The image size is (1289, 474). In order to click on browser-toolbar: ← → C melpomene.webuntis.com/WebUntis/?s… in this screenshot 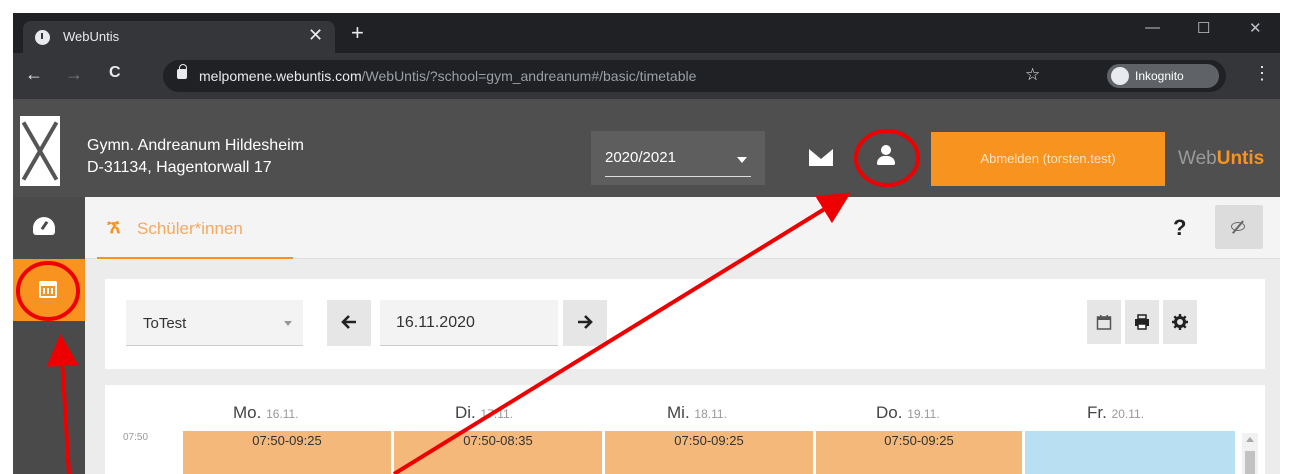, I will do `click(646, 76)`.